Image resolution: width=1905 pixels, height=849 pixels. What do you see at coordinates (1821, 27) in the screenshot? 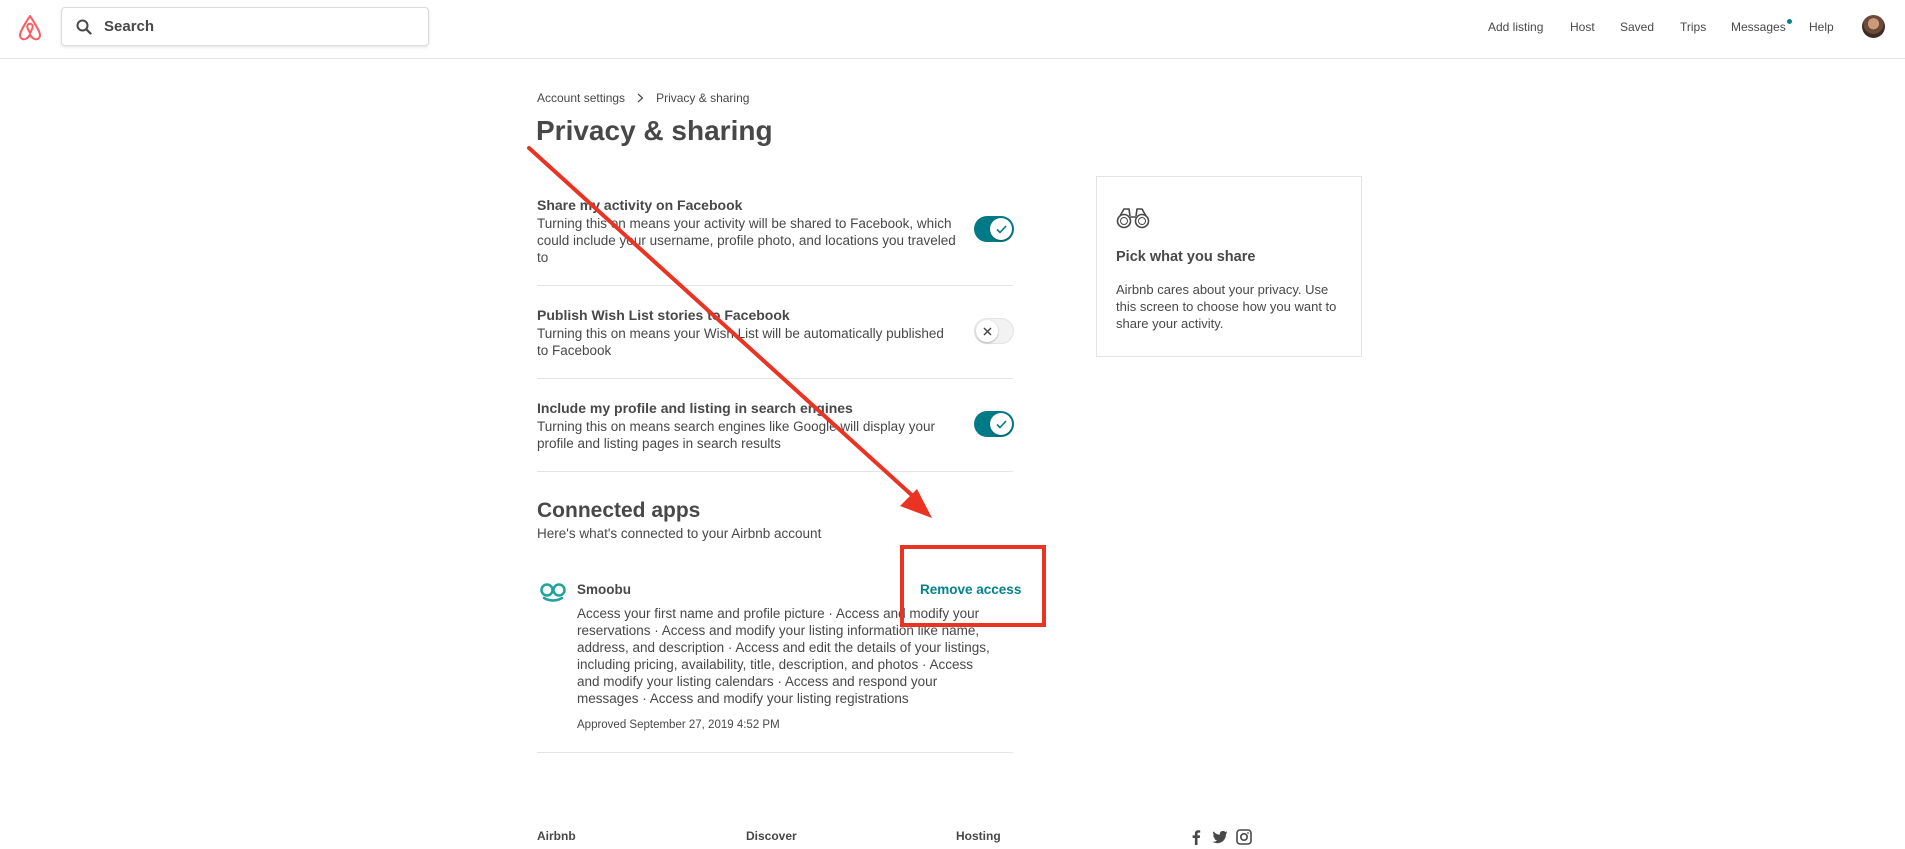
I see `nav-help: Help` at bounding box center [1821, 27].